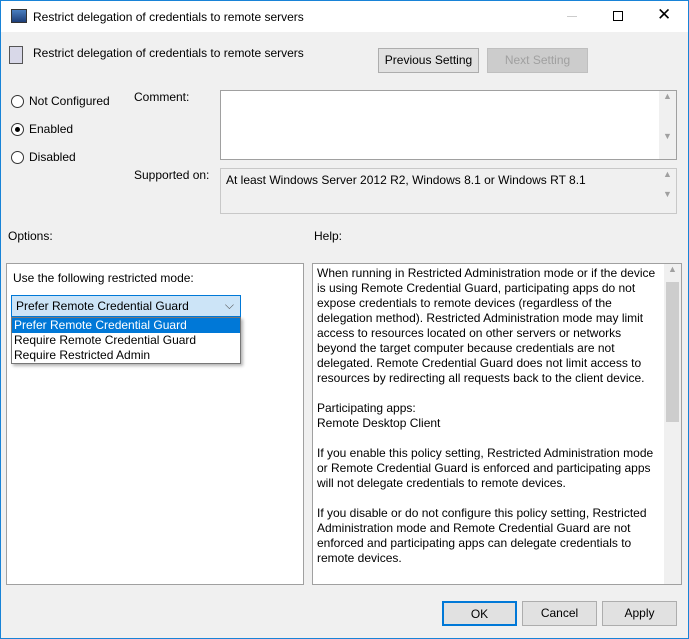  I want to click on close-button: ✕, so click(664, 15).